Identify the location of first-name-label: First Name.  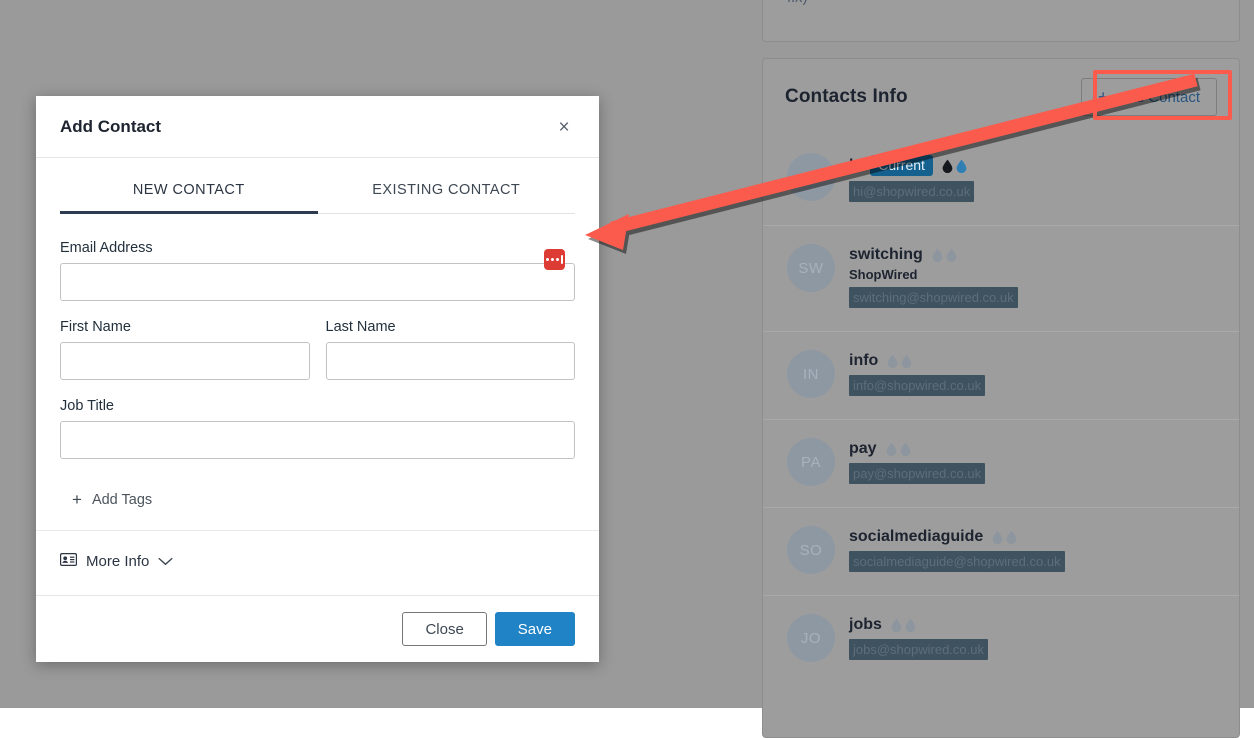
(95, 327).